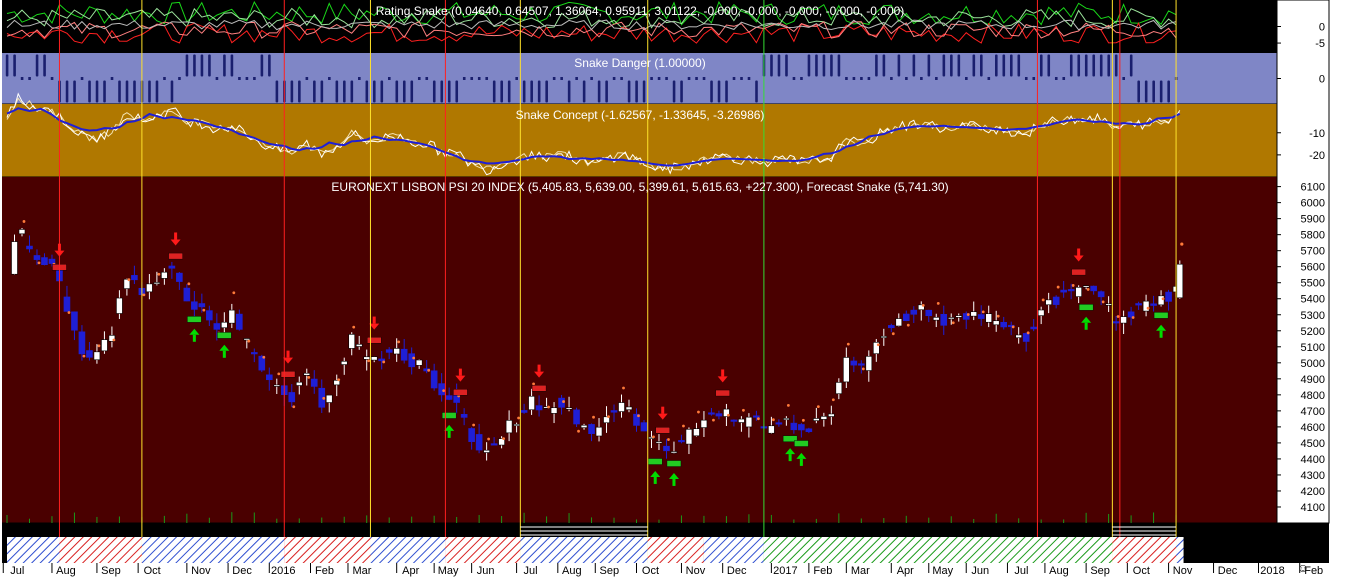 Image resolution: width=1352 pixels, height=582 pixels. What do you see at coordinates (410, 571) in the screenshot?
I see `x-axis-label: Apr` at bounding box center [410, 571].